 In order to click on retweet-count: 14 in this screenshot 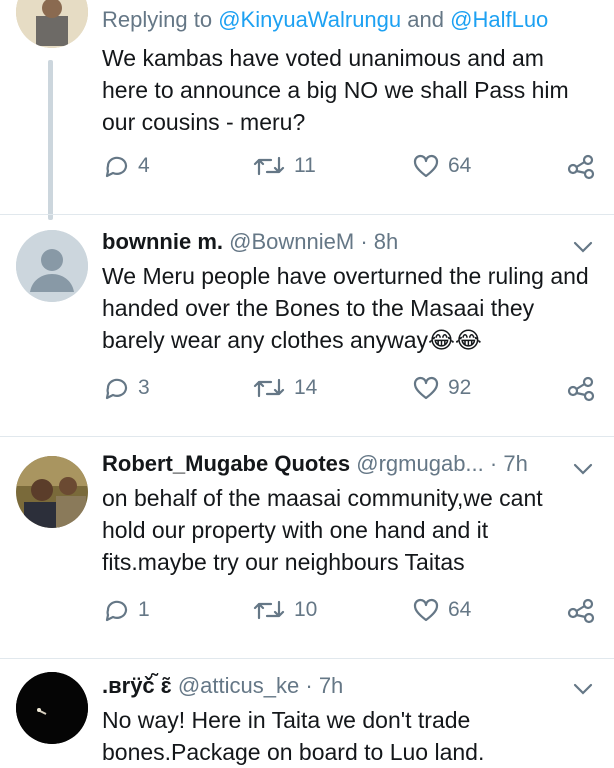, I will do `click(306, 387)`.